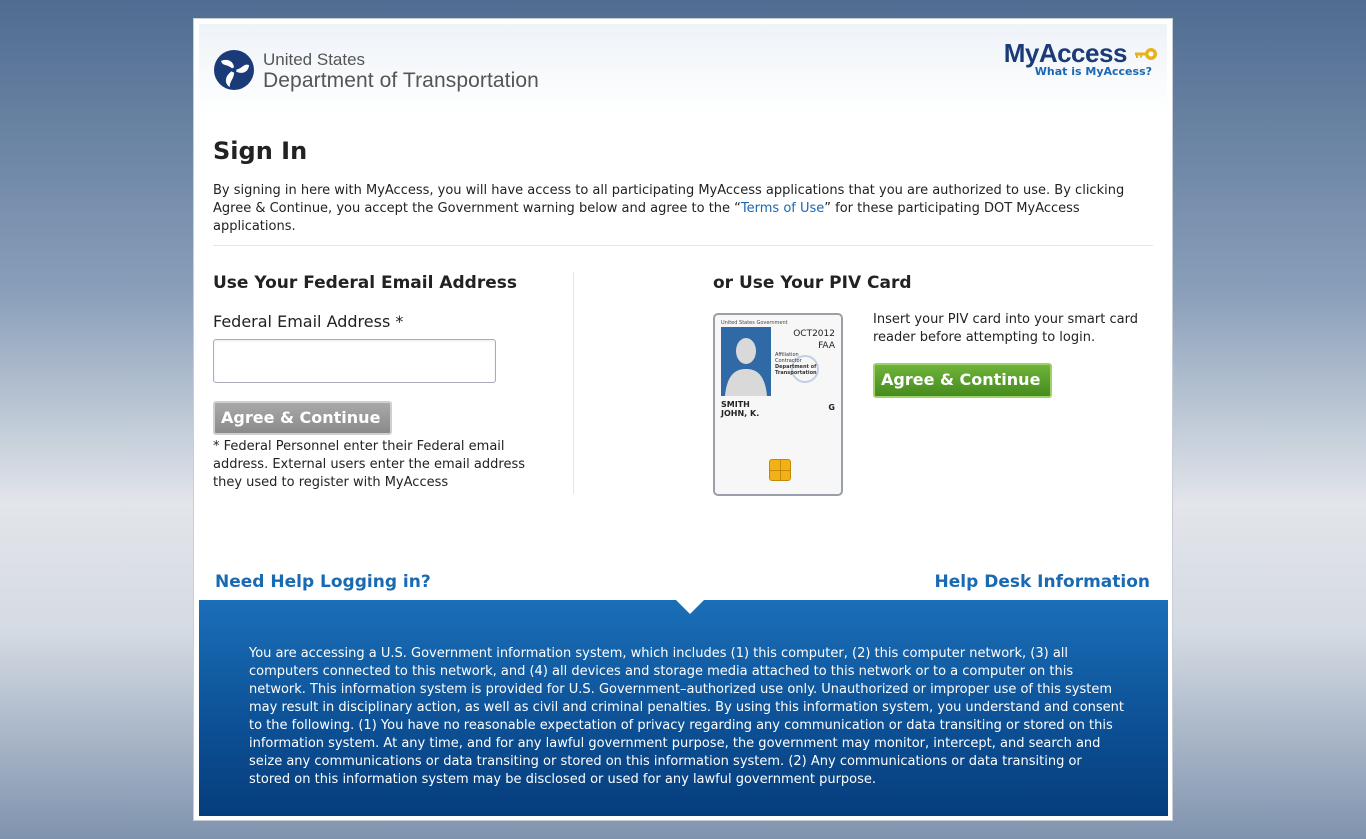  I want to click on email-field, so click(354, 361).